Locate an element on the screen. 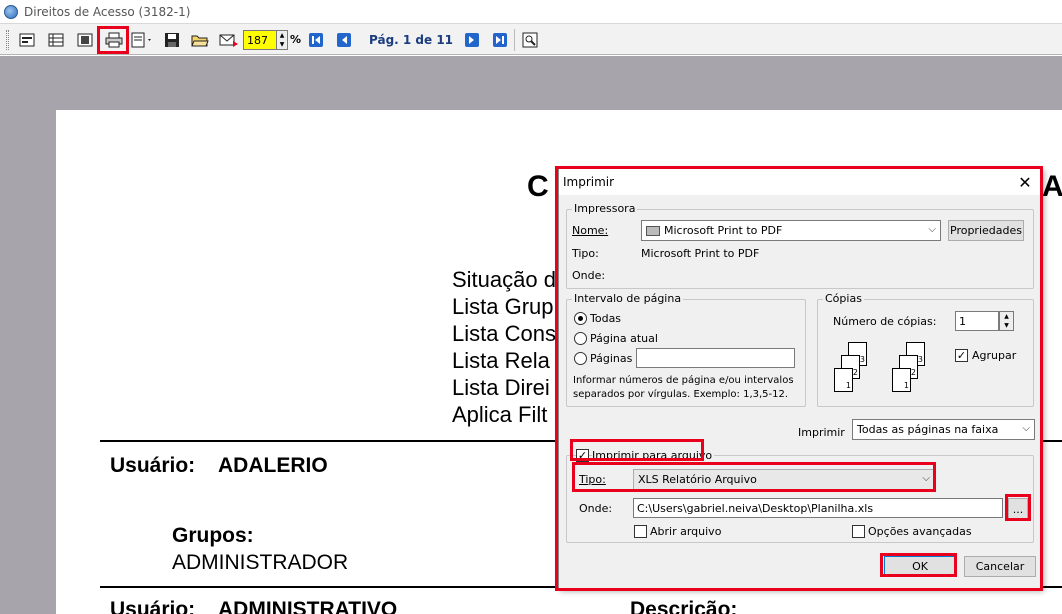 The width and height of the screenshot is (1062, 614). copies-input: 1 is located at coordinates (977, 321).